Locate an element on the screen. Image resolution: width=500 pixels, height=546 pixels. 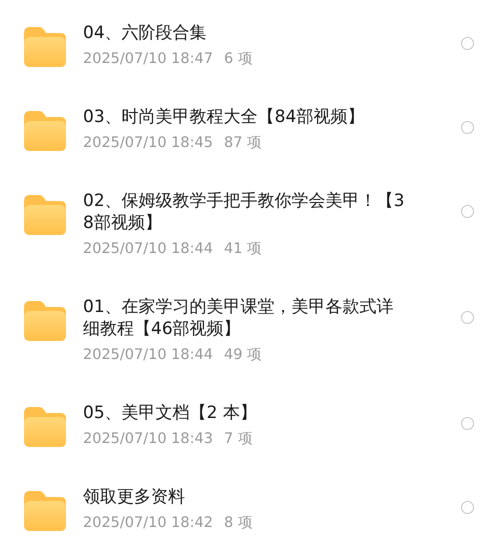
folder-name: 05、美甲文档【2 本】 is located at coordinates (170, 413).